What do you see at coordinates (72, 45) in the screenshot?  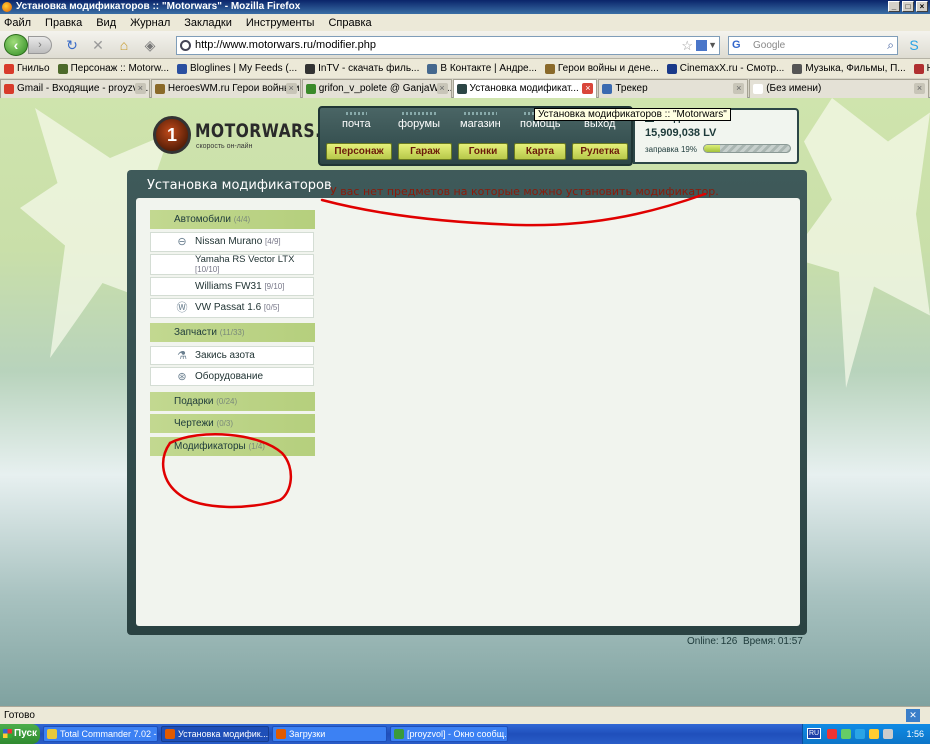 I see `reload-icon: ↻` at bounding box center [72, 45].